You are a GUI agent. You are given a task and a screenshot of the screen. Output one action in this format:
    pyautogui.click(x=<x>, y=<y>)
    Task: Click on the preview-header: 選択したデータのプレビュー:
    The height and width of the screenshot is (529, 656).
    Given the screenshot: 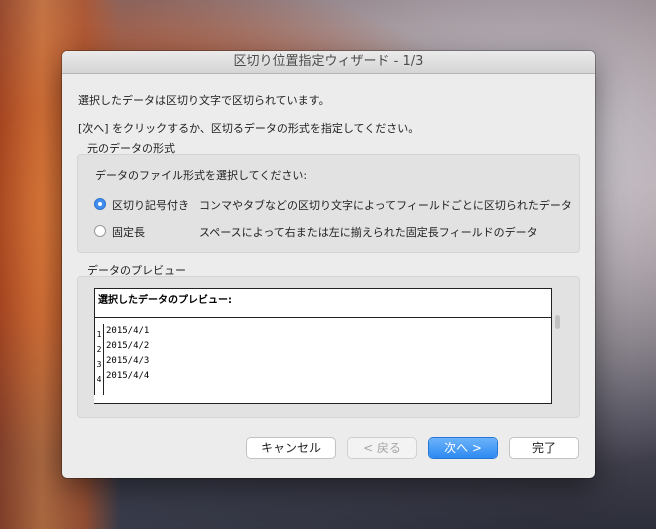 What is the action you would take?
    pyautogui.click(x=323, y=303)
    